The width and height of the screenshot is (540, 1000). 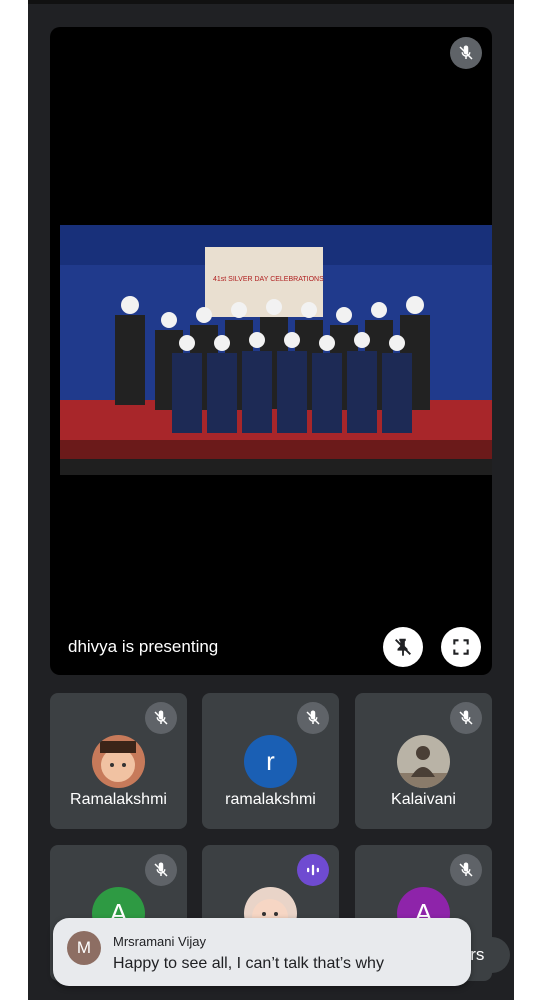 I want to click on fullscreen-icon, so click(x=461, y=647).